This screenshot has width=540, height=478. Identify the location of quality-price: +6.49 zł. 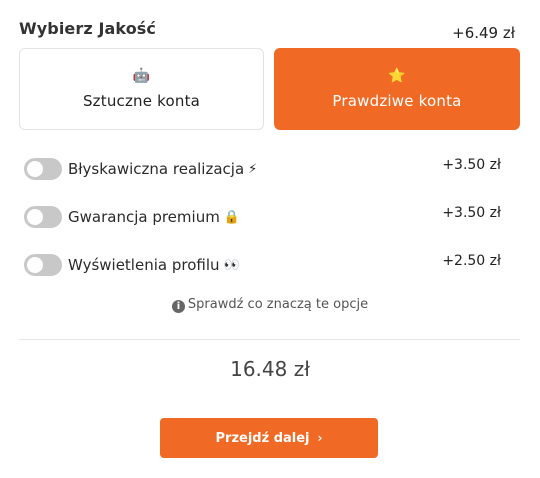
(483, 33).